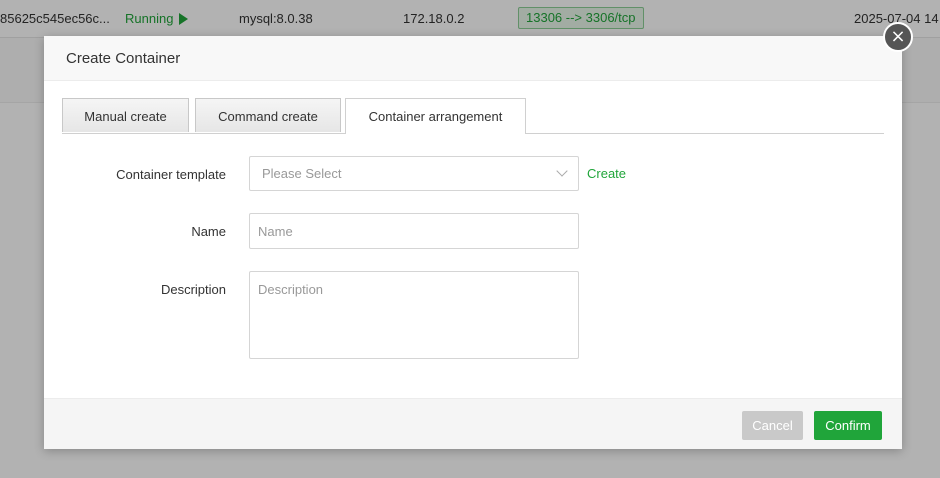 The width and height of the screenshot is (940, 478). What do you see at coordinates (208, 231) in the screenshot?
I see `name-label: Name` at bounding box center [208, 231].